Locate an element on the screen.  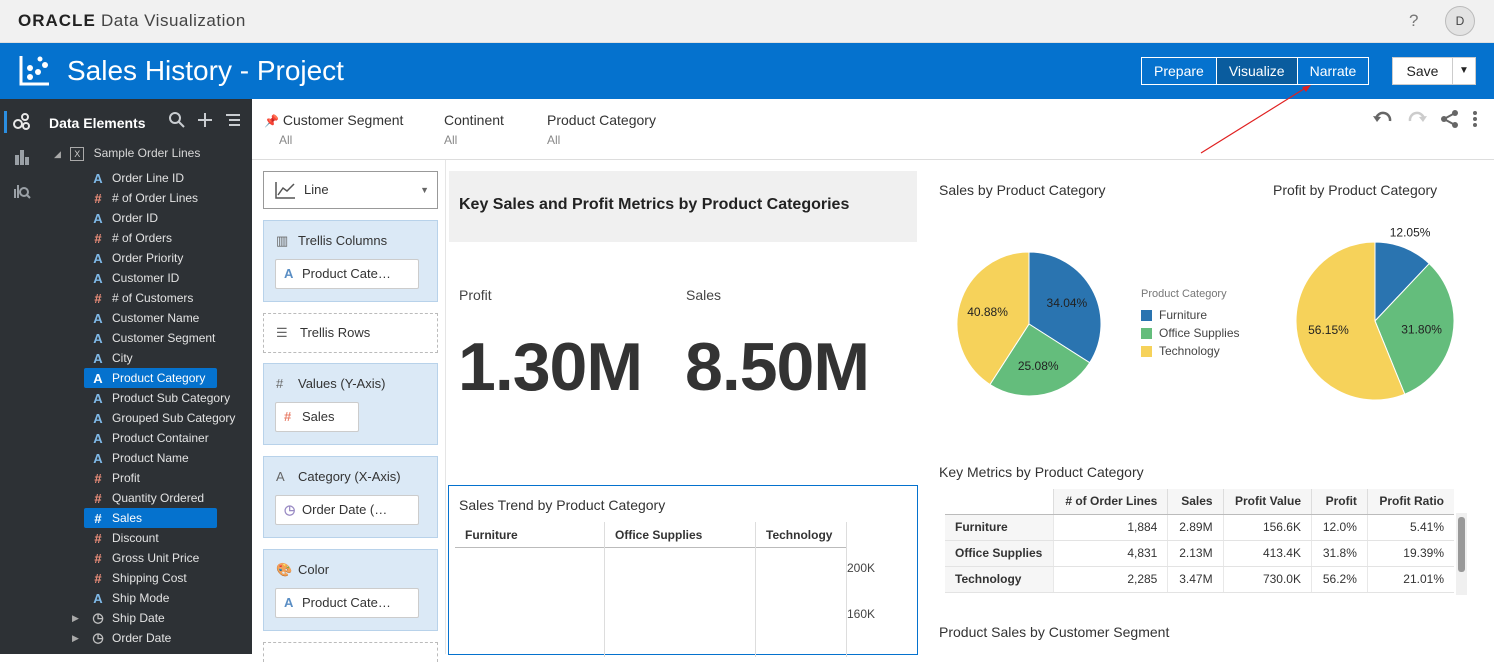
data-element-item: ▶ ◷ Order Date is located at coordinates (158, 638).